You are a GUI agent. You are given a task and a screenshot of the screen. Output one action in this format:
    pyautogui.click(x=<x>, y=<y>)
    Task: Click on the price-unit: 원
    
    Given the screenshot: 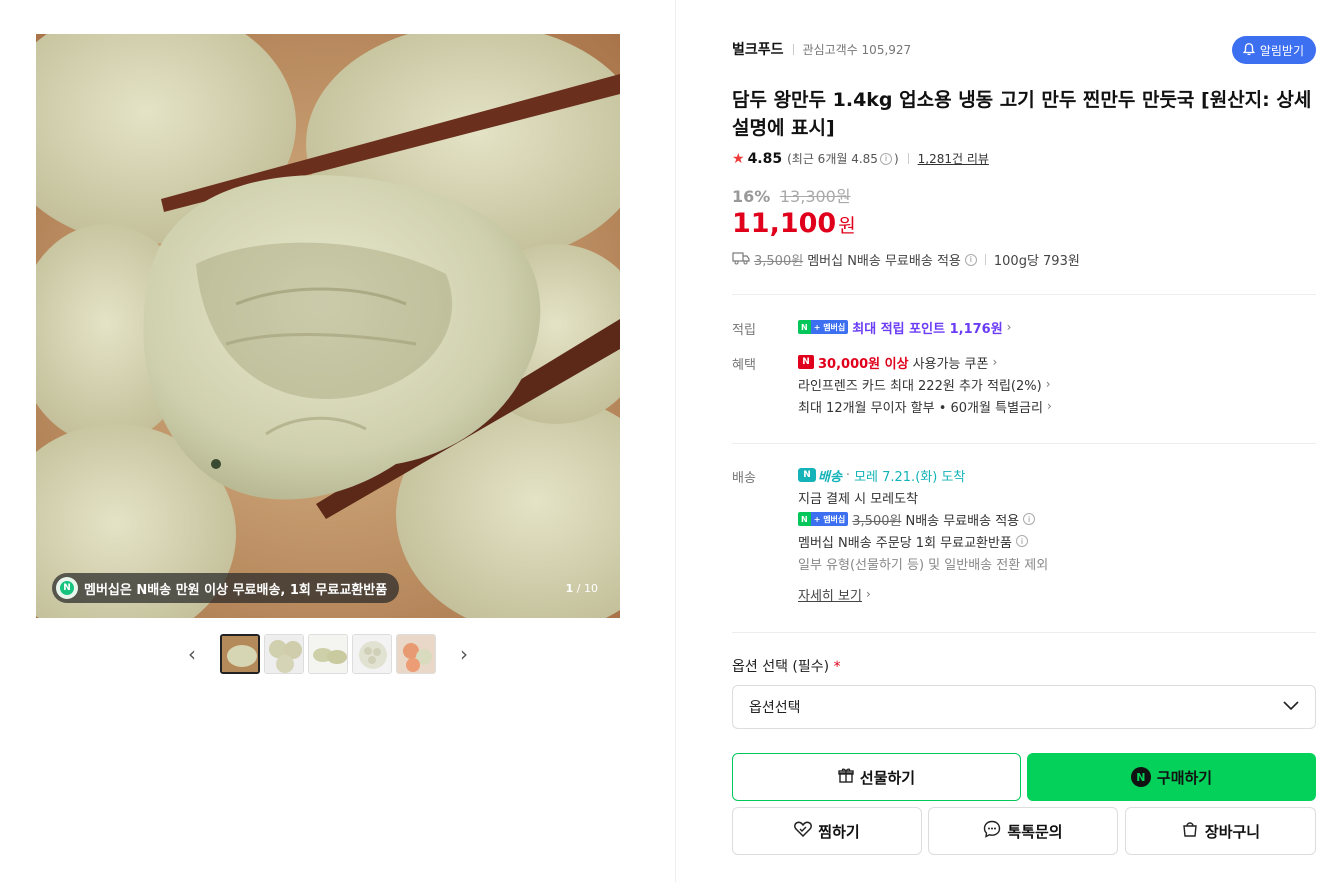 What is the action you would take?
    pyautogui.click(x=847, y=226)
    